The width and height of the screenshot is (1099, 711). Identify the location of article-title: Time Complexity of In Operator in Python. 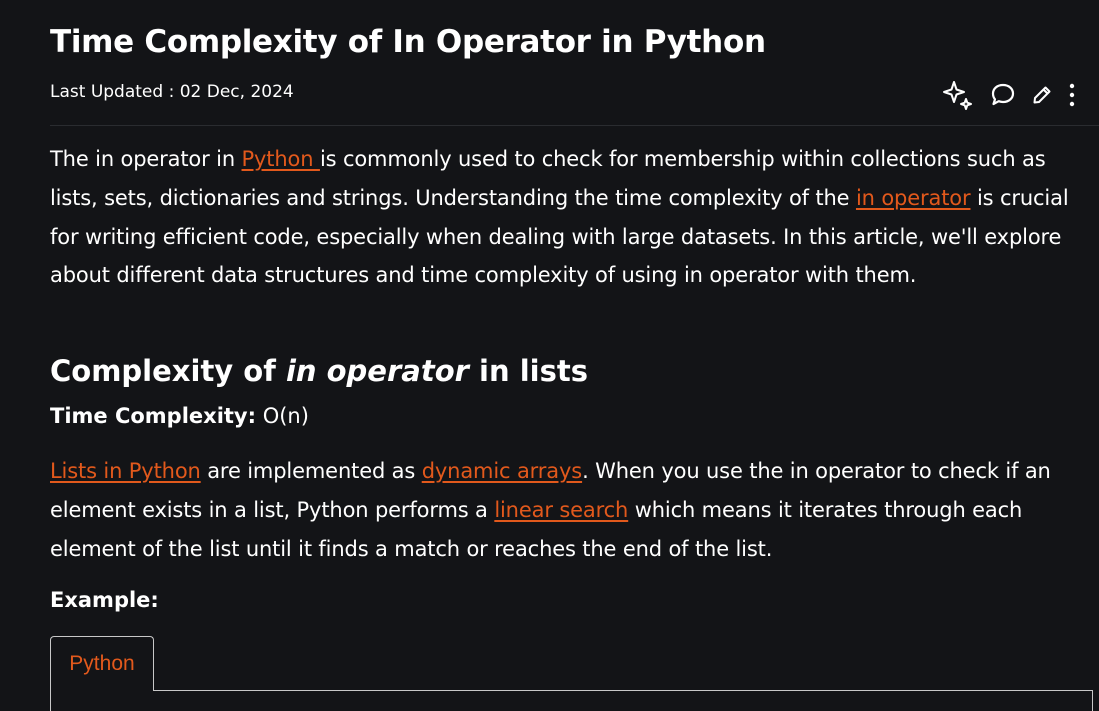
(408, 42).